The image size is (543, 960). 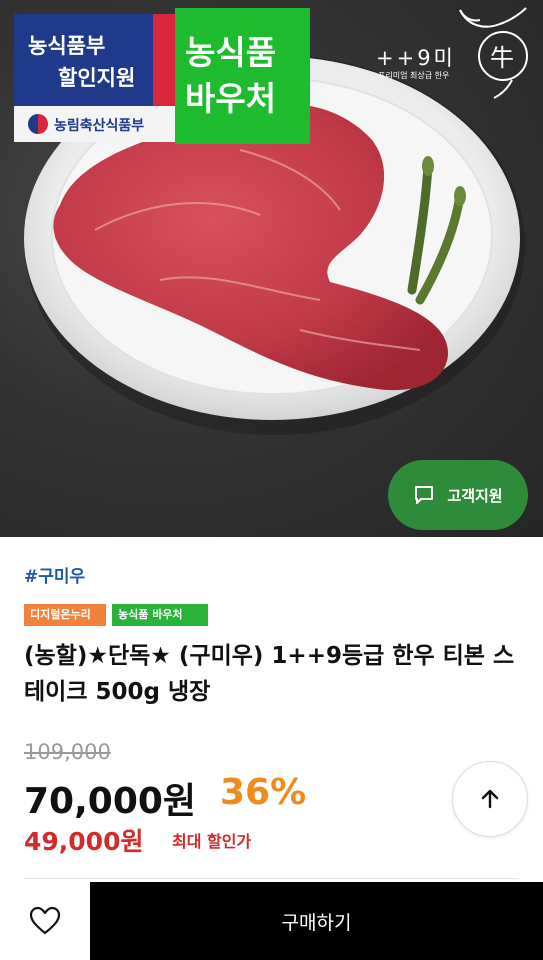 I want to click on ministry-strip: 농림축산식품부, so click(x=94, y=124).